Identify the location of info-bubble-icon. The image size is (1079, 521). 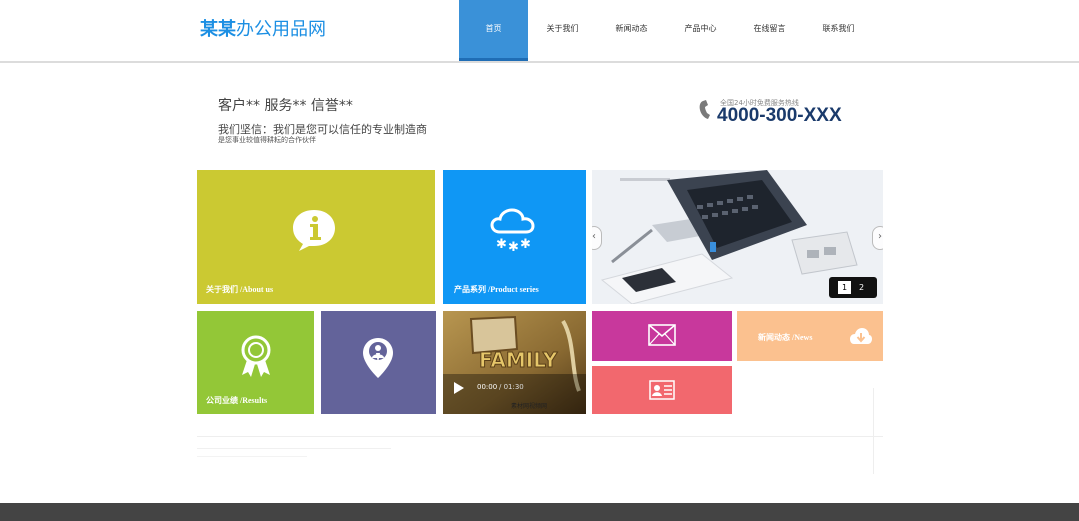
(314, 230).